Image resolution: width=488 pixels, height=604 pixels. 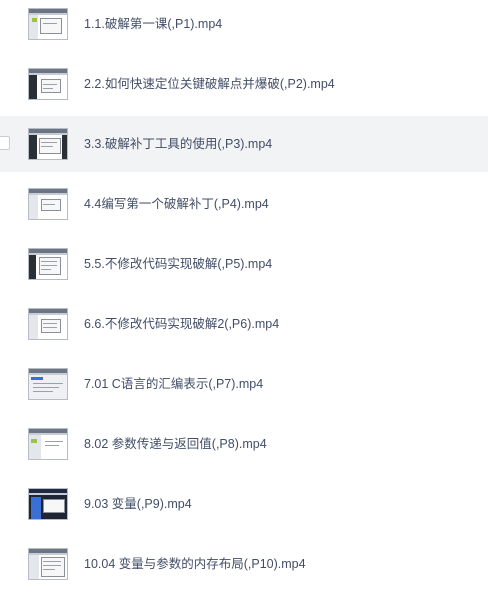 I want to click on file-name: 6.6.不修改代码实现破解2(,P6).mp4, so click(x=181, y=324).